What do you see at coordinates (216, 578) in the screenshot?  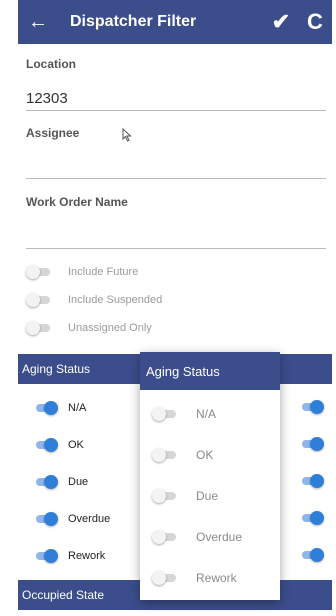 I see `popup-item-label: Rework` at bounding box center [216, 578].